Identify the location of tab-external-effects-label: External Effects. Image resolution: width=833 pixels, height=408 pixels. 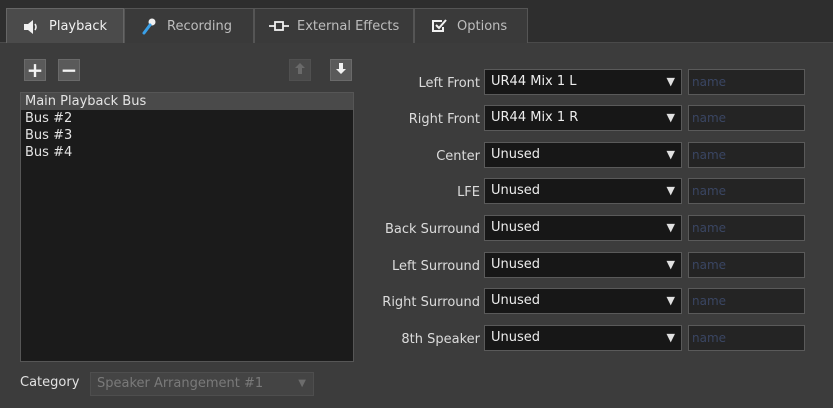
(348, 26).